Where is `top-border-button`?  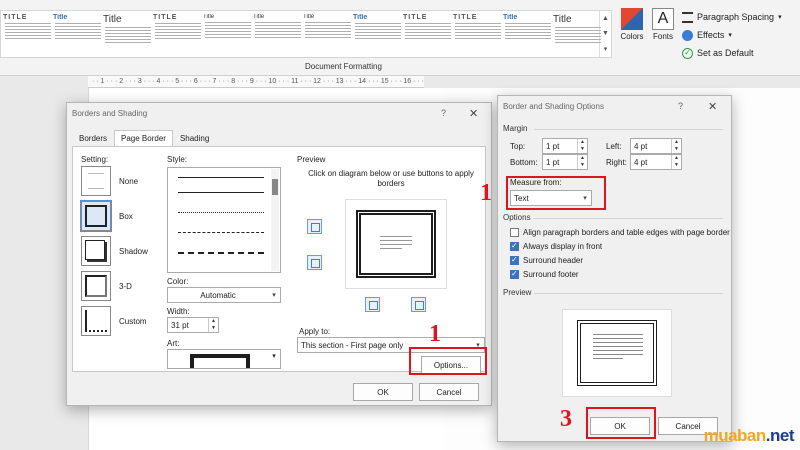
top-border-button is located at coordinates (314, 226).